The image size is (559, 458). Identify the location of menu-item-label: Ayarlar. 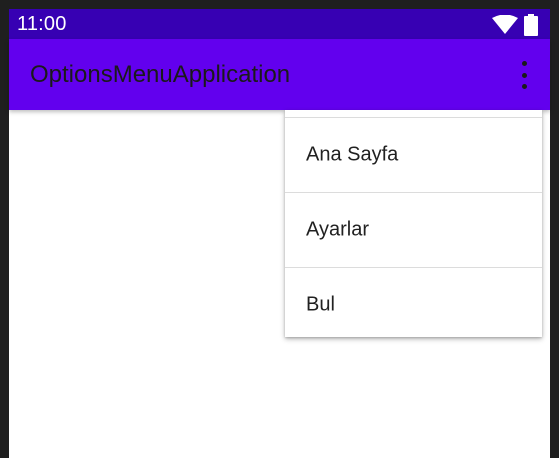
(337, 229).